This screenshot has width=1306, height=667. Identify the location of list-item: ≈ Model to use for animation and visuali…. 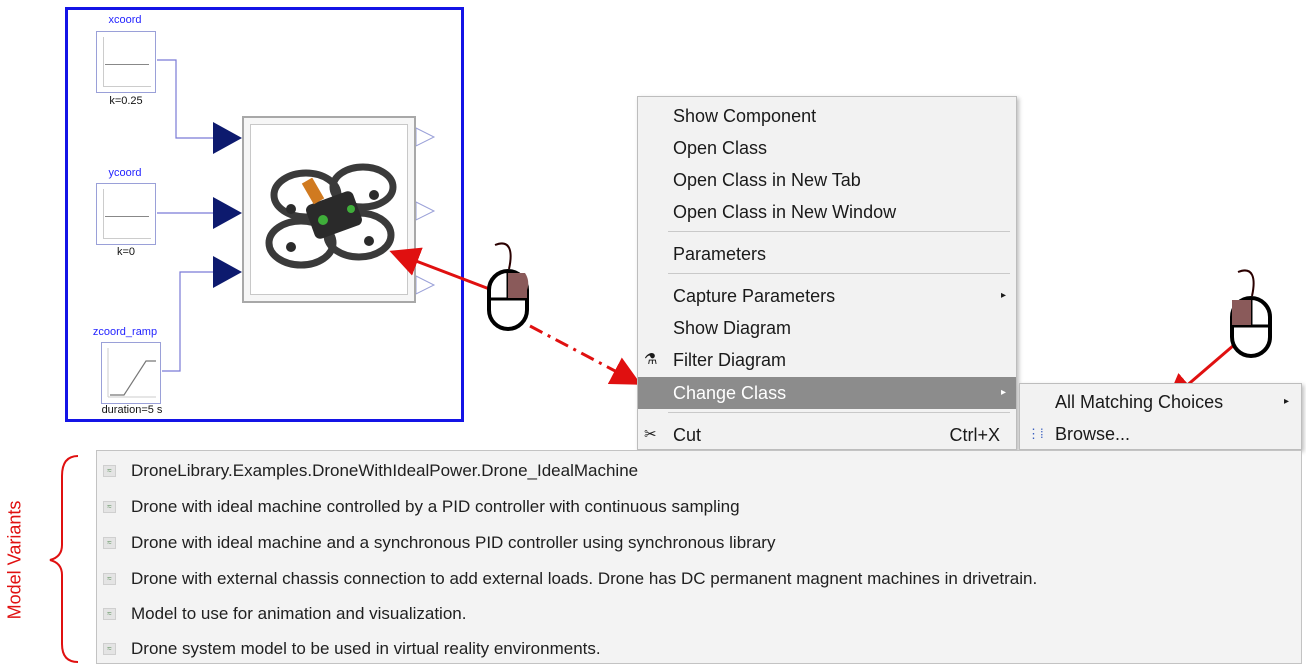
(699, 614).